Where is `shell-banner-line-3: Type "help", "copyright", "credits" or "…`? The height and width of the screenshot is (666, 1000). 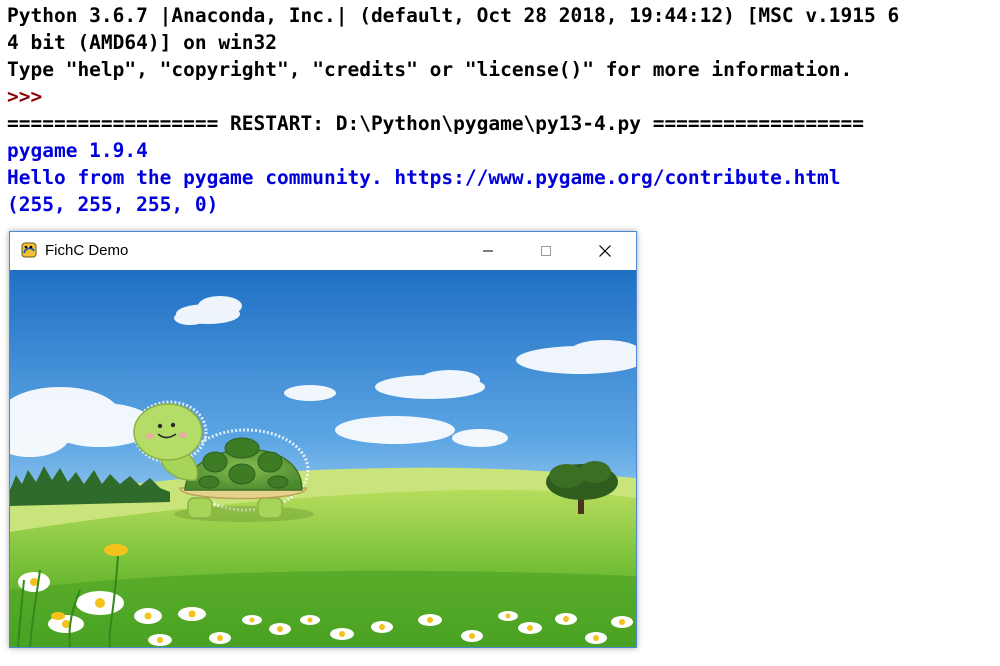
shell-banner-line-3: Type "help", "copyright", "credits" or "… is located at coordinates (430, 69).